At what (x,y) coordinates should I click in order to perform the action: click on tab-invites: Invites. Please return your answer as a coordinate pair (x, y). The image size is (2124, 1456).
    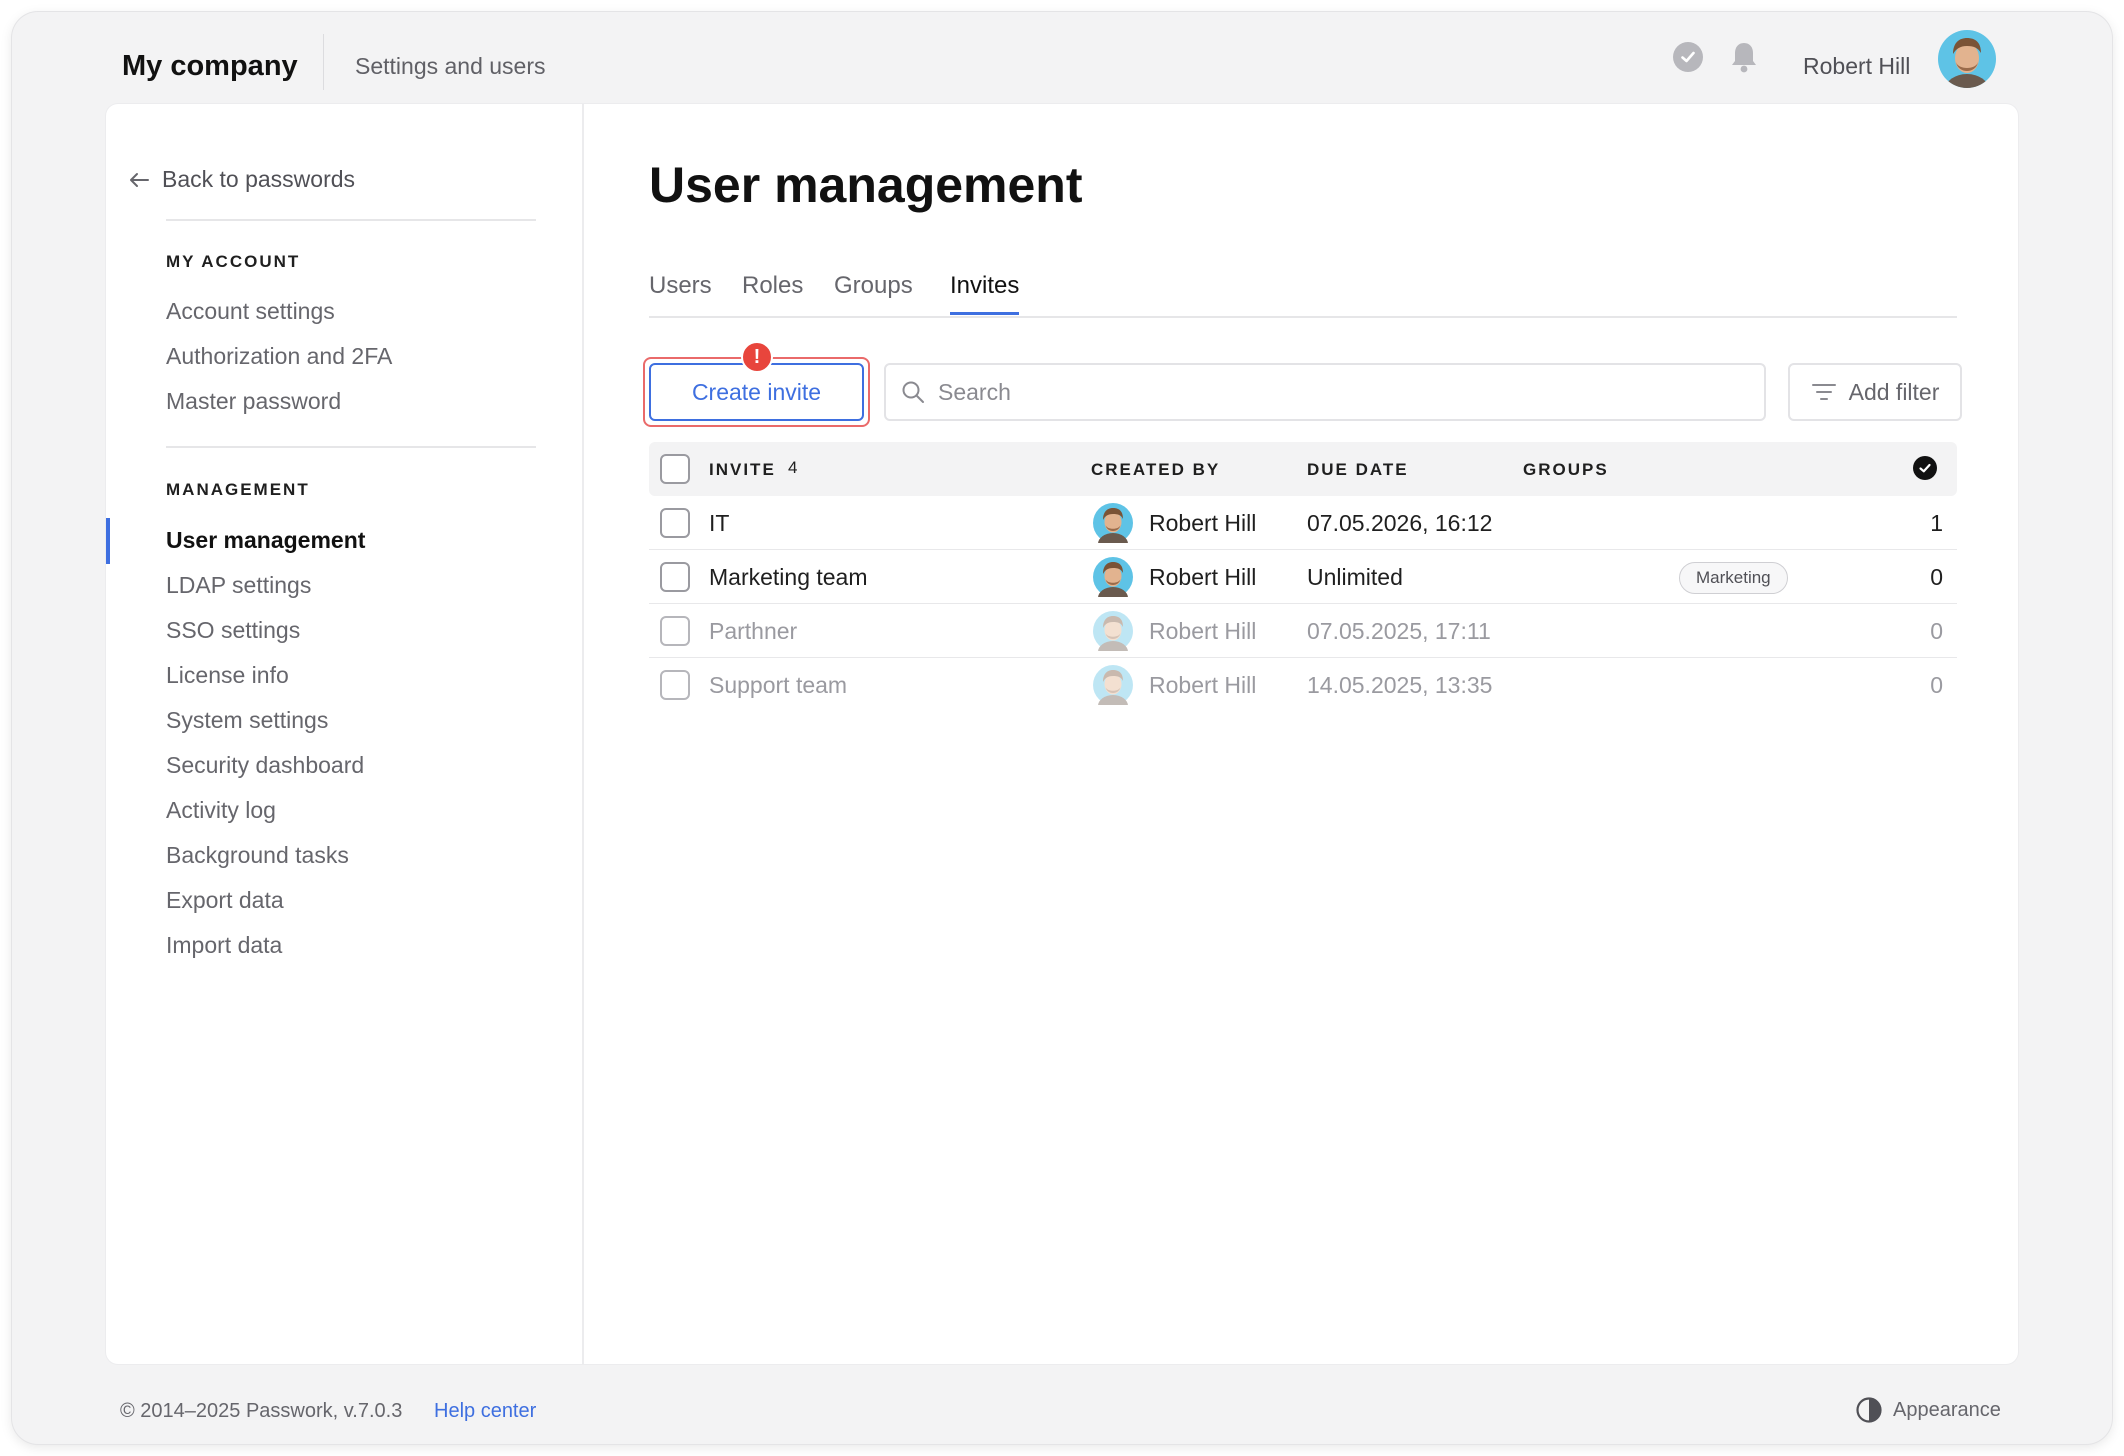
    Looking at the image, I should click on (985, 293).